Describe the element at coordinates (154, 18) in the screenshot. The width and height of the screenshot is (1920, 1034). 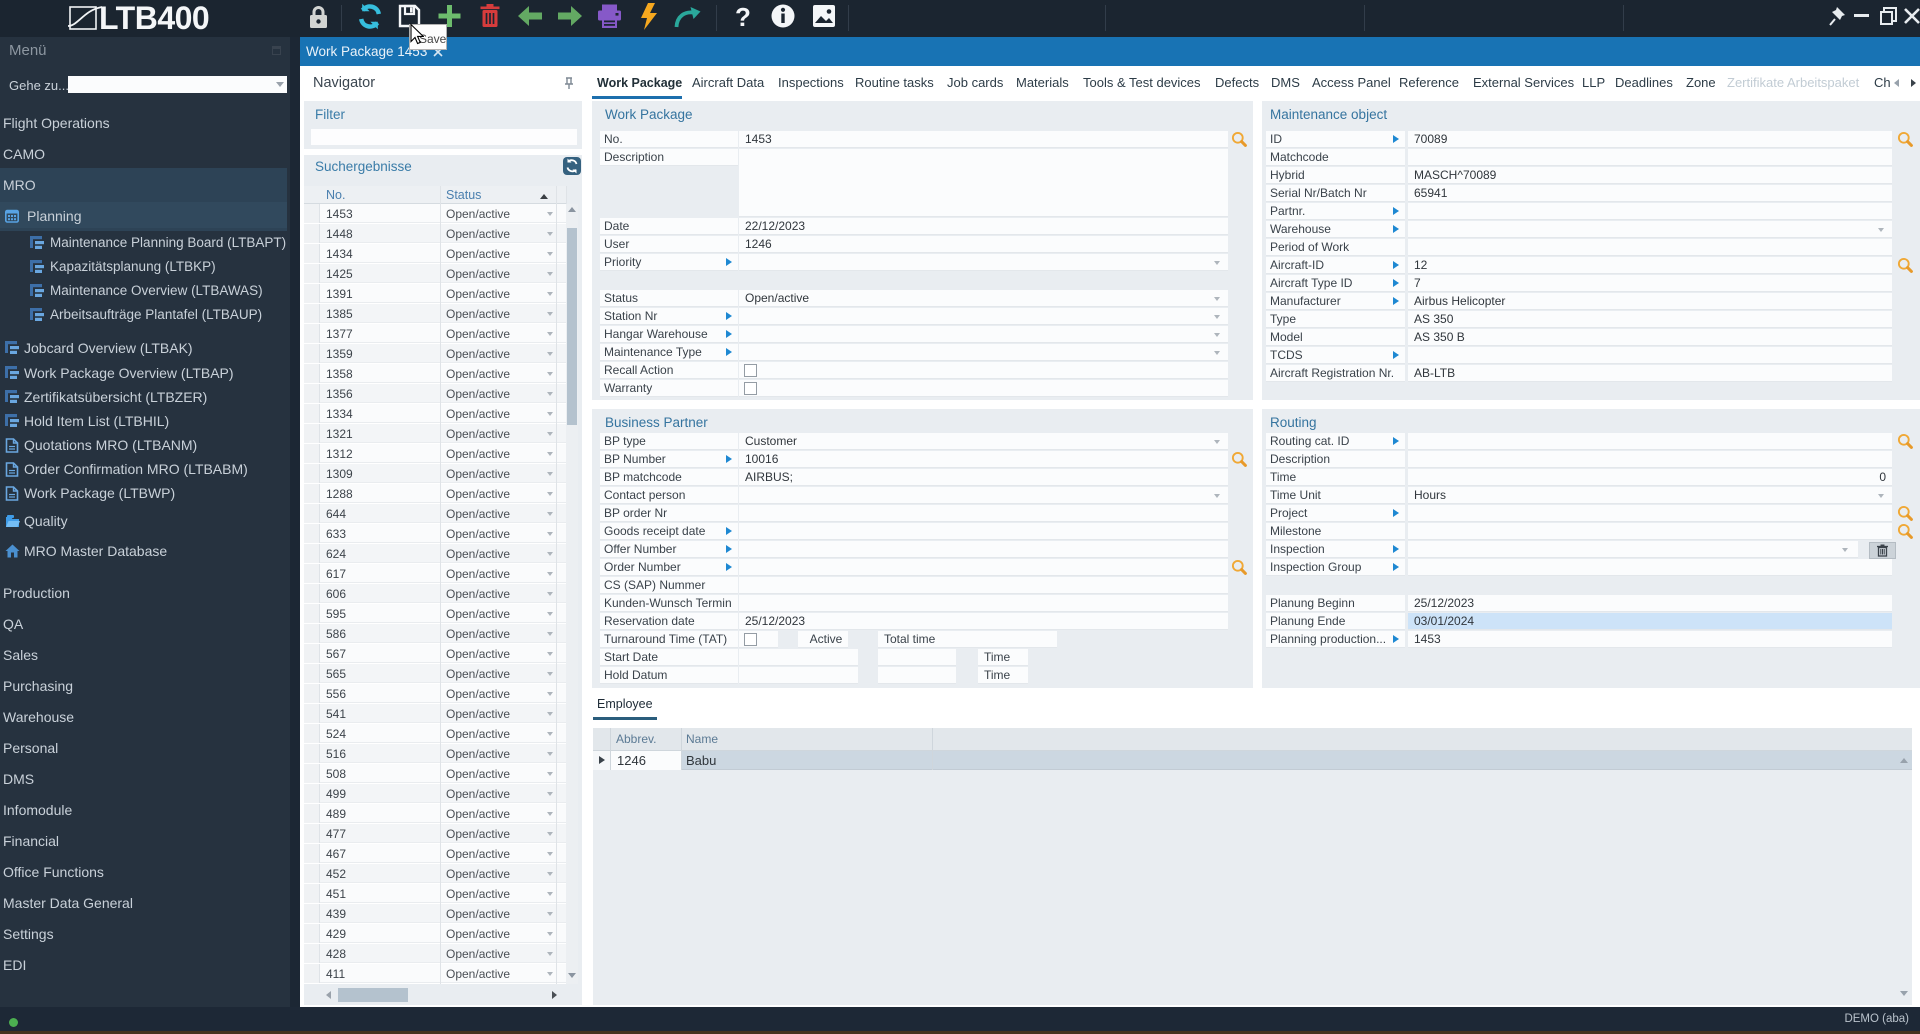
I see `svg-text: LTB400` at that location.